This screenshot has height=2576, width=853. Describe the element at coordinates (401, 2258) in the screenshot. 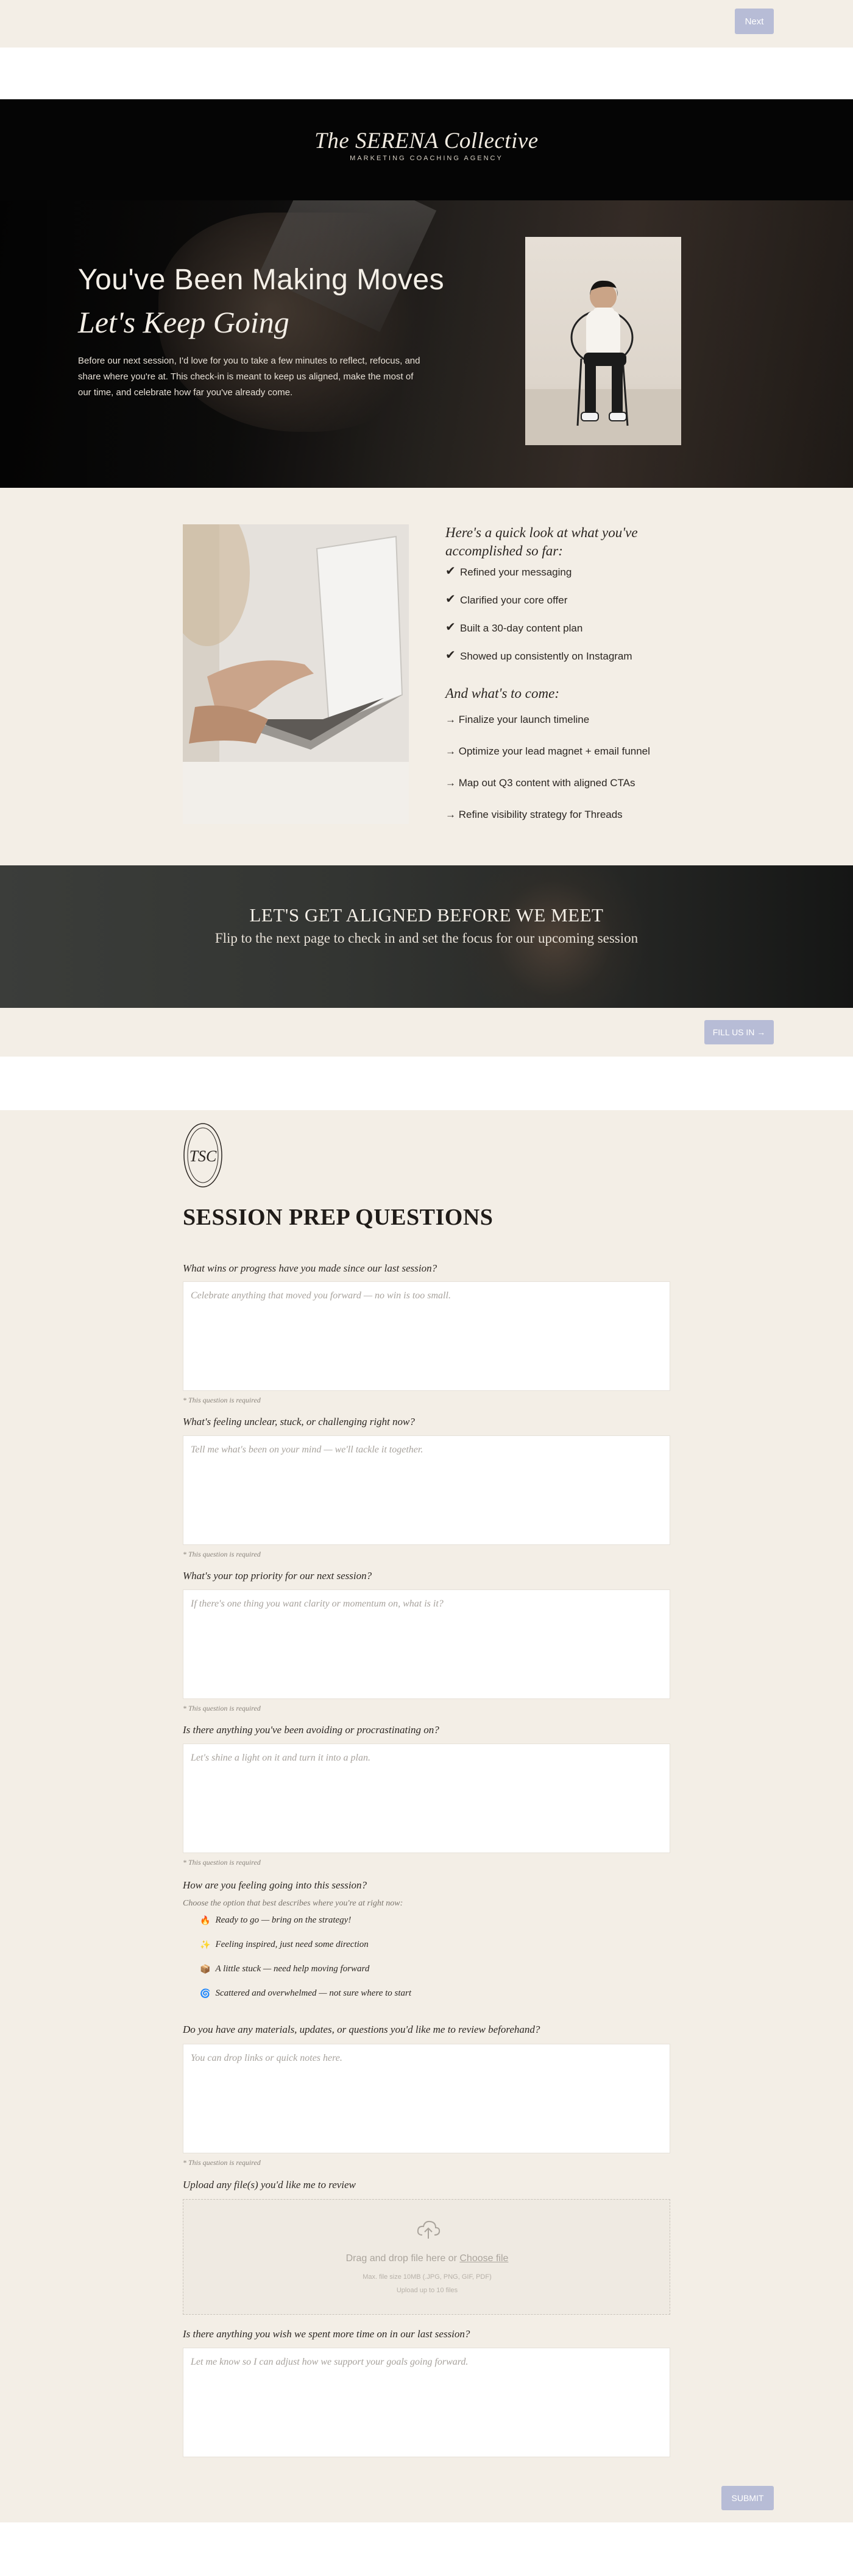

I see `drop-text: Drag and drop file here or` at that location.